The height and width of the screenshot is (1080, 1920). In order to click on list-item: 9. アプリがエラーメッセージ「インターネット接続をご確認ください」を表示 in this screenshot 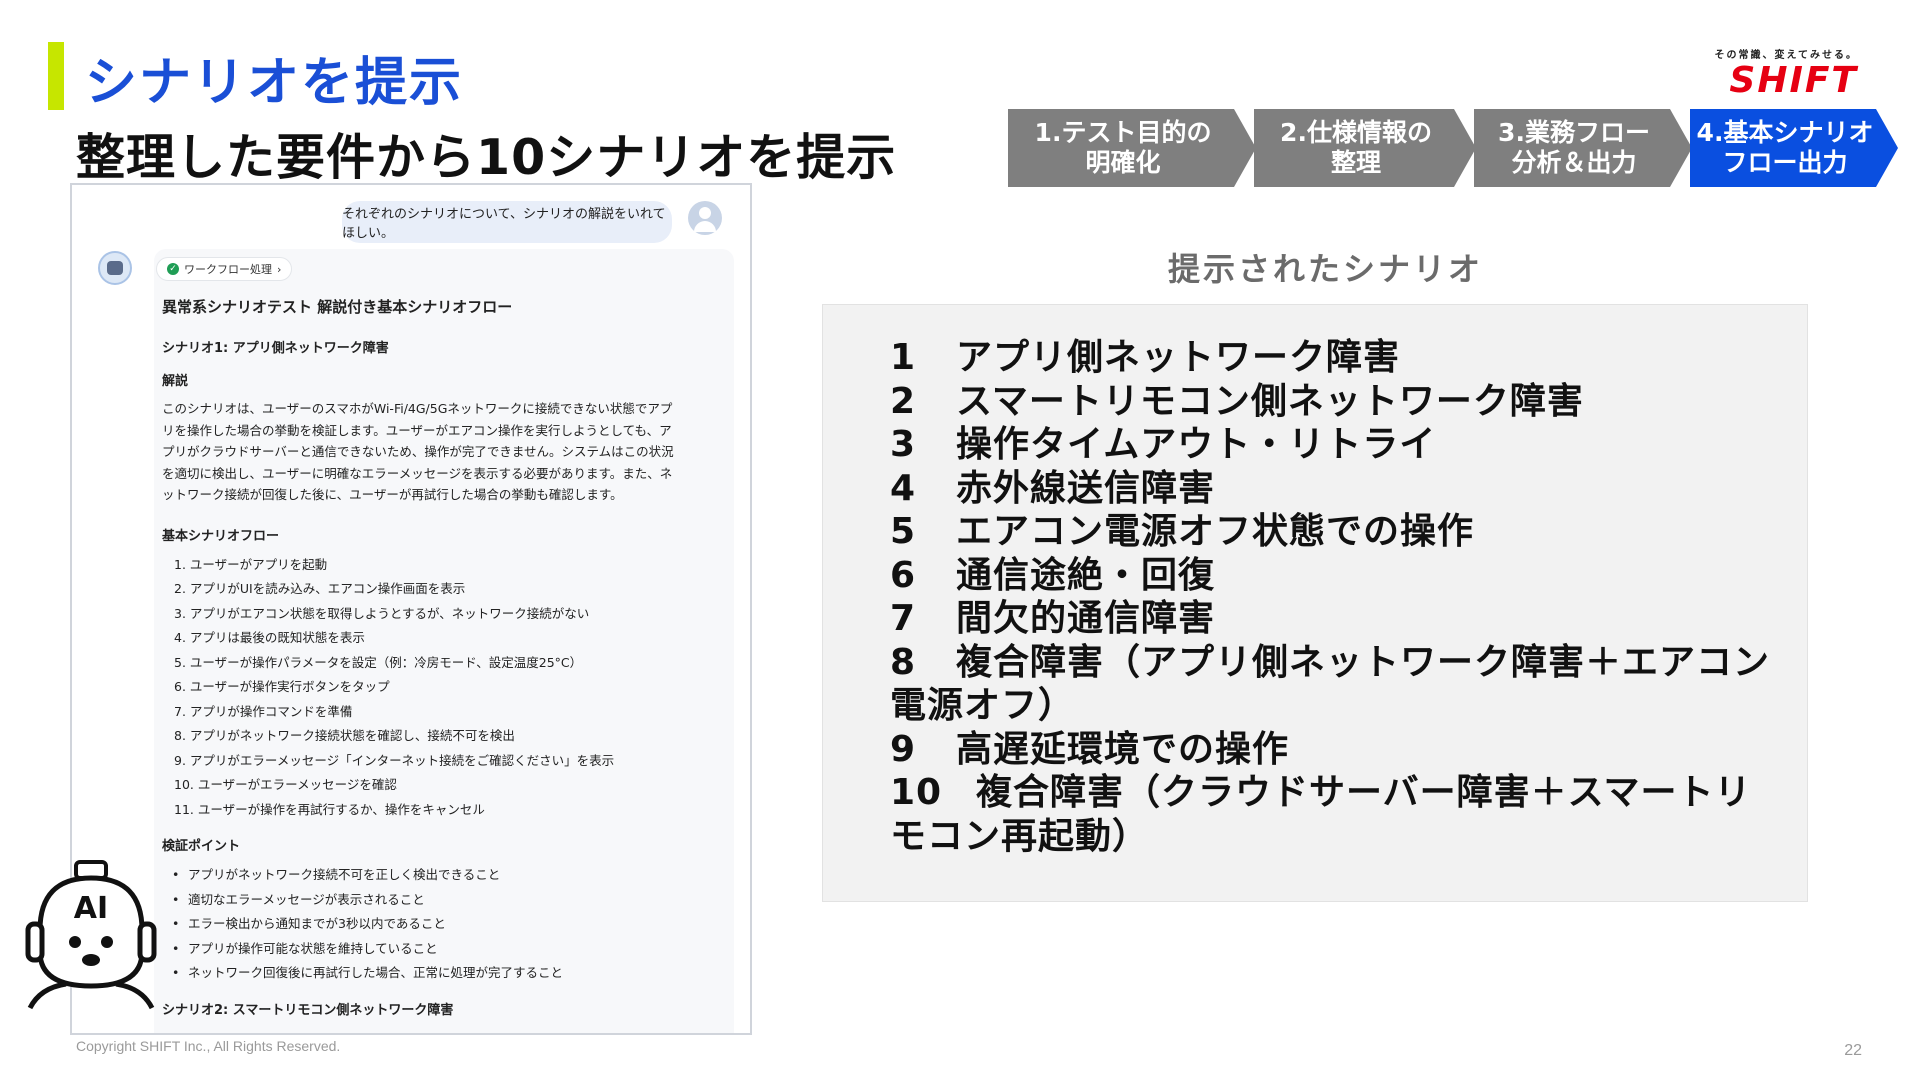, I will do `click(394, 760)`.